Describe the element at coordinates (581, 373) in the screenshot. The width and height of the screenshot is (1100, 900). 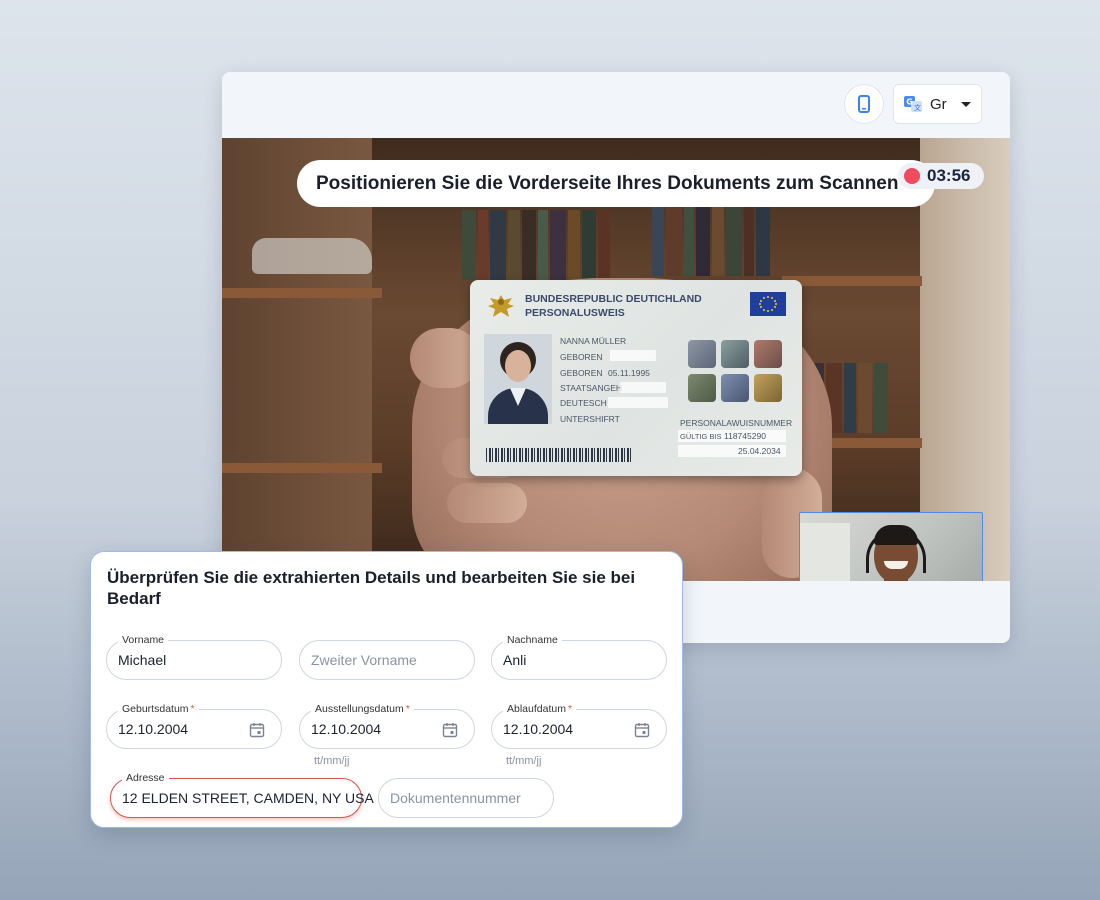
I see `id-born-date-label: GEBOREN` at that location.